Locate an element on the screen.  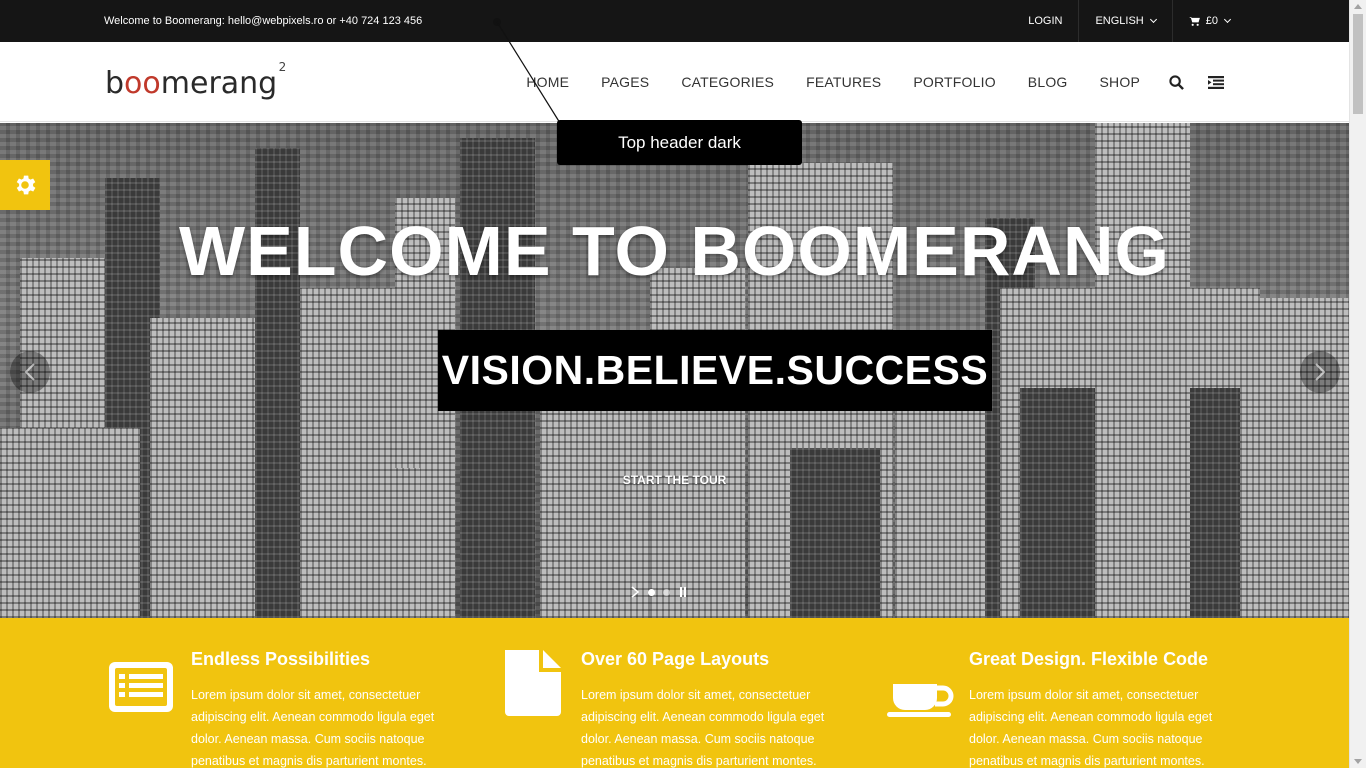
nav-portfolio: PORTFOLIO is located at coordinates (954, 82).